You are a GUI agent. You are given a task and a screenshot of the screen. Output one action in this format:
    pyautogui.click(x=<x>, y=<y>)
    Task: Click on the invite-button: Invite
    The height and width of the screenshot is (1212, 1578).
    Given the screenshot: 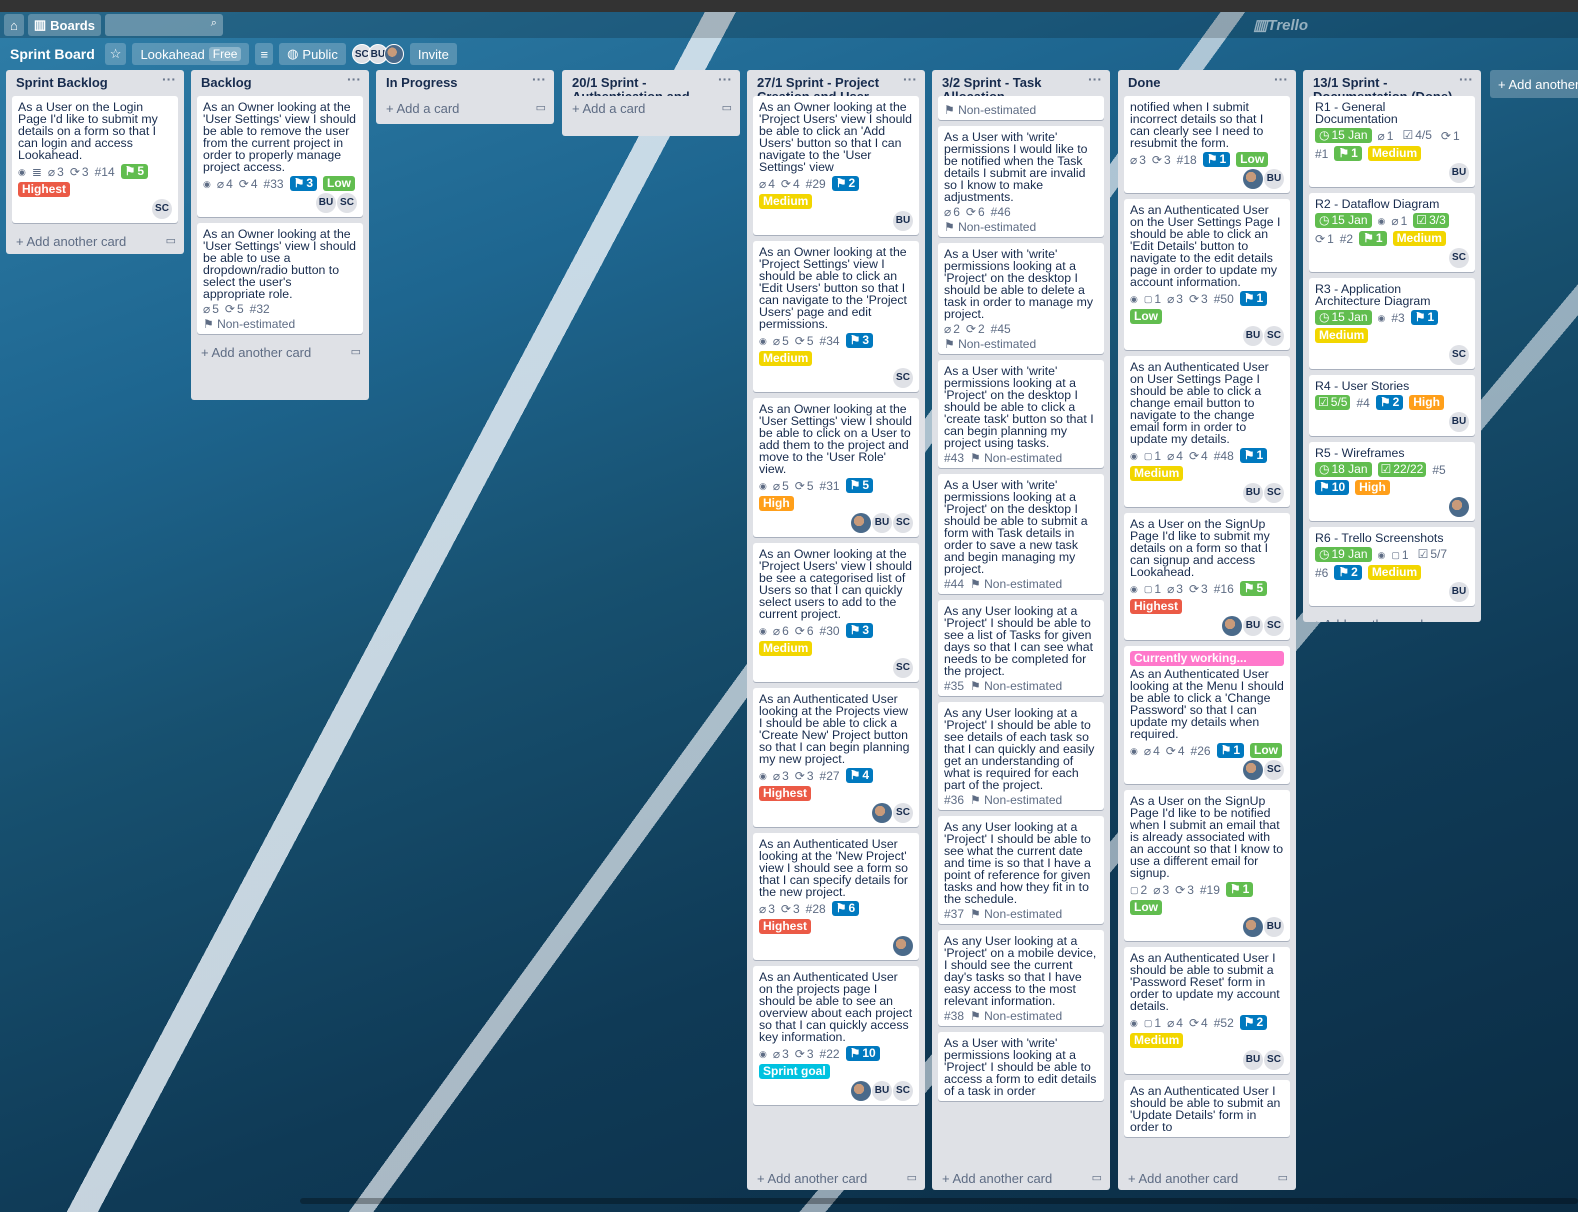 What is the action you would take?
    pyautogui.click(x=433, y=54)
    